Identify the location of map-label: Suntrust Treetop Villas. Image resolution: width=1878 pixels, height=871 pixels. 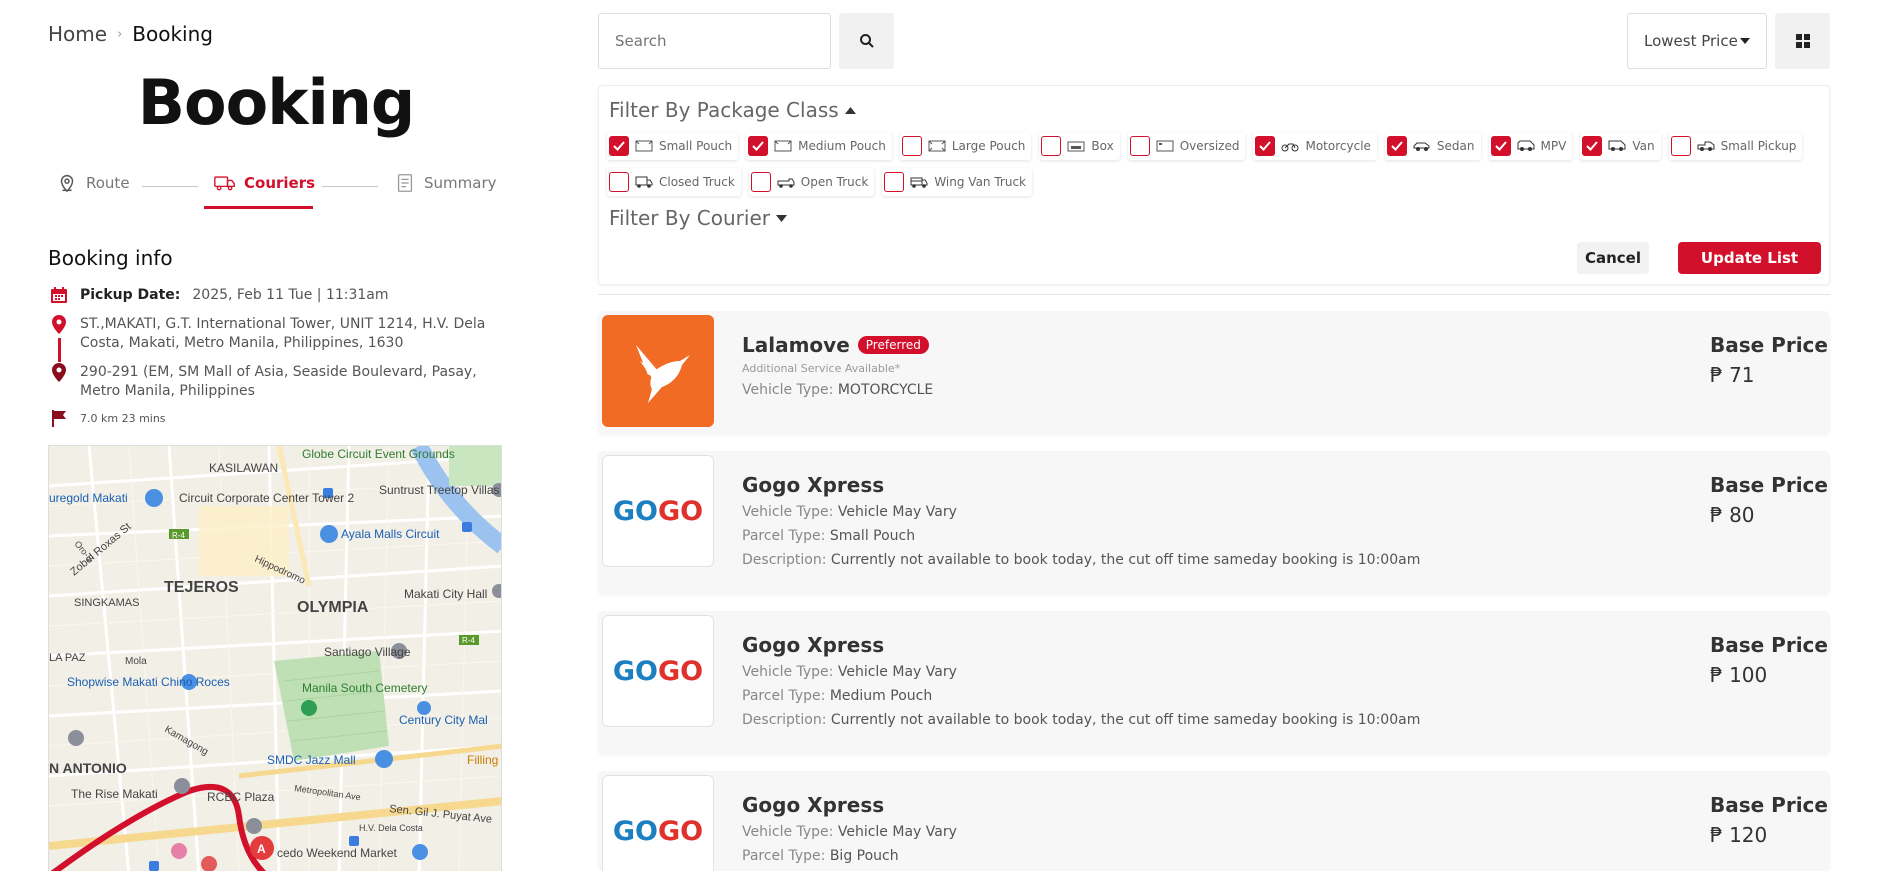
(439, 490).